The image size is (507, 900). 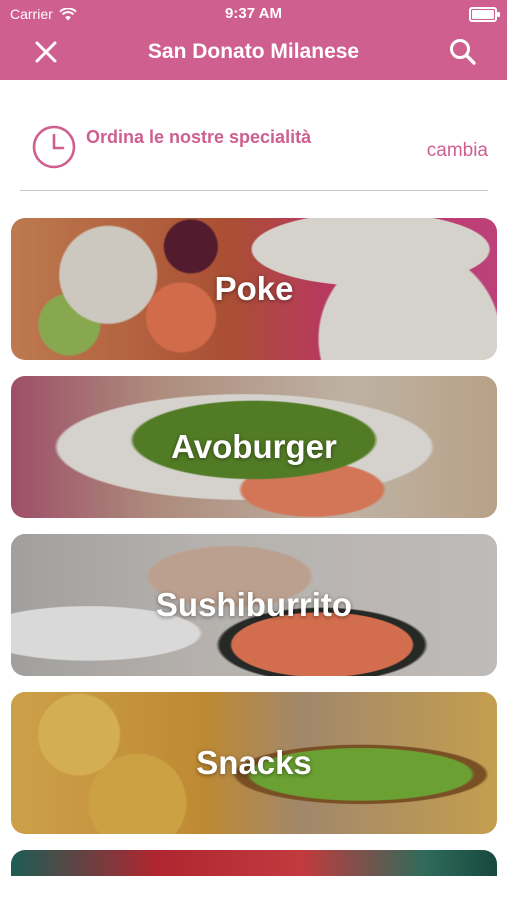 I want to click on category-card-partial, so click(x=254, y=863).